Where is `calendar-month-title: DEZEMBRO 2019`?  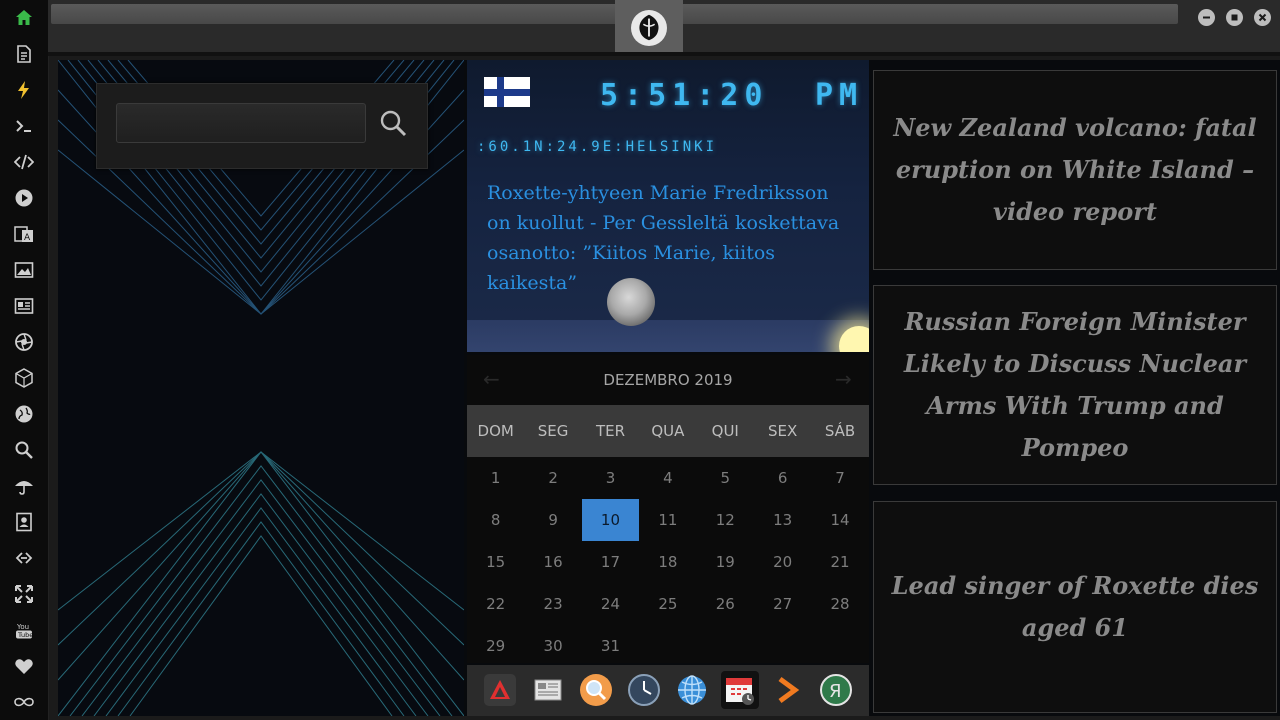
calendar-month-title: DEZEMBRO 2019 is located at coordinates (668, 380).